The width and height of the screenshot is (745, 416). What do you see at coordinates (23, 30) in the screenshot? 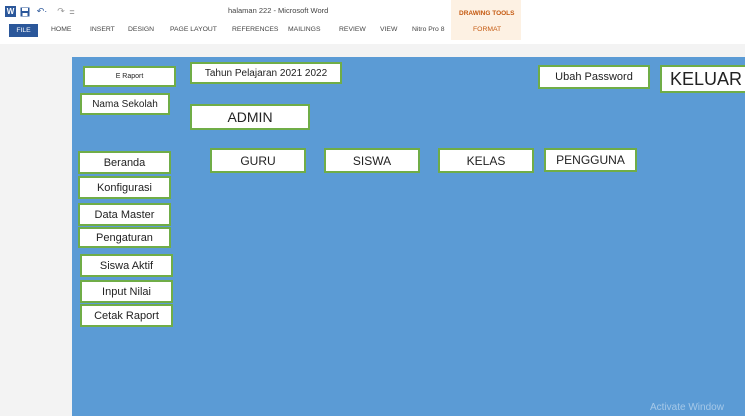
I see `tab-file: FILE` at bounding box center [23, 30].